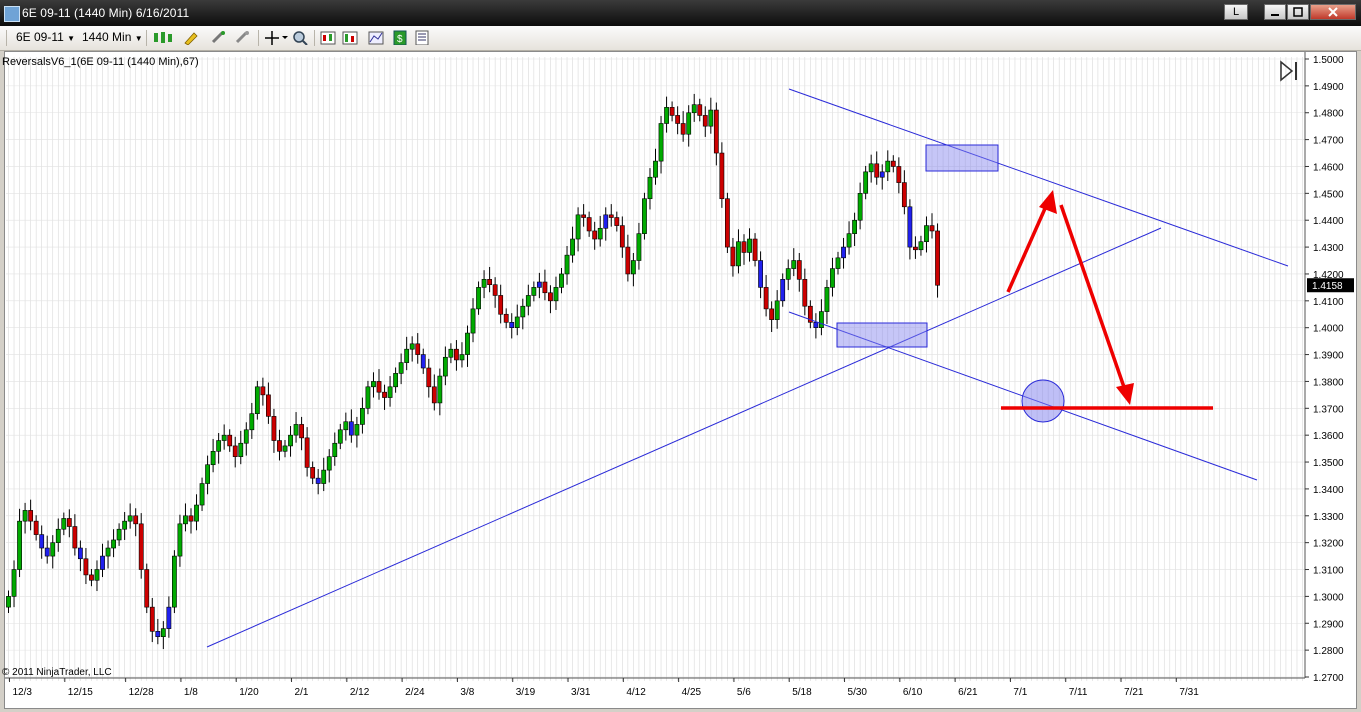 This screenshot has width=1361, height=712. What do you see at coordinates (1236, 12) in the screenshot?
I see `link-button: L` at bounding box center [1236, 12].